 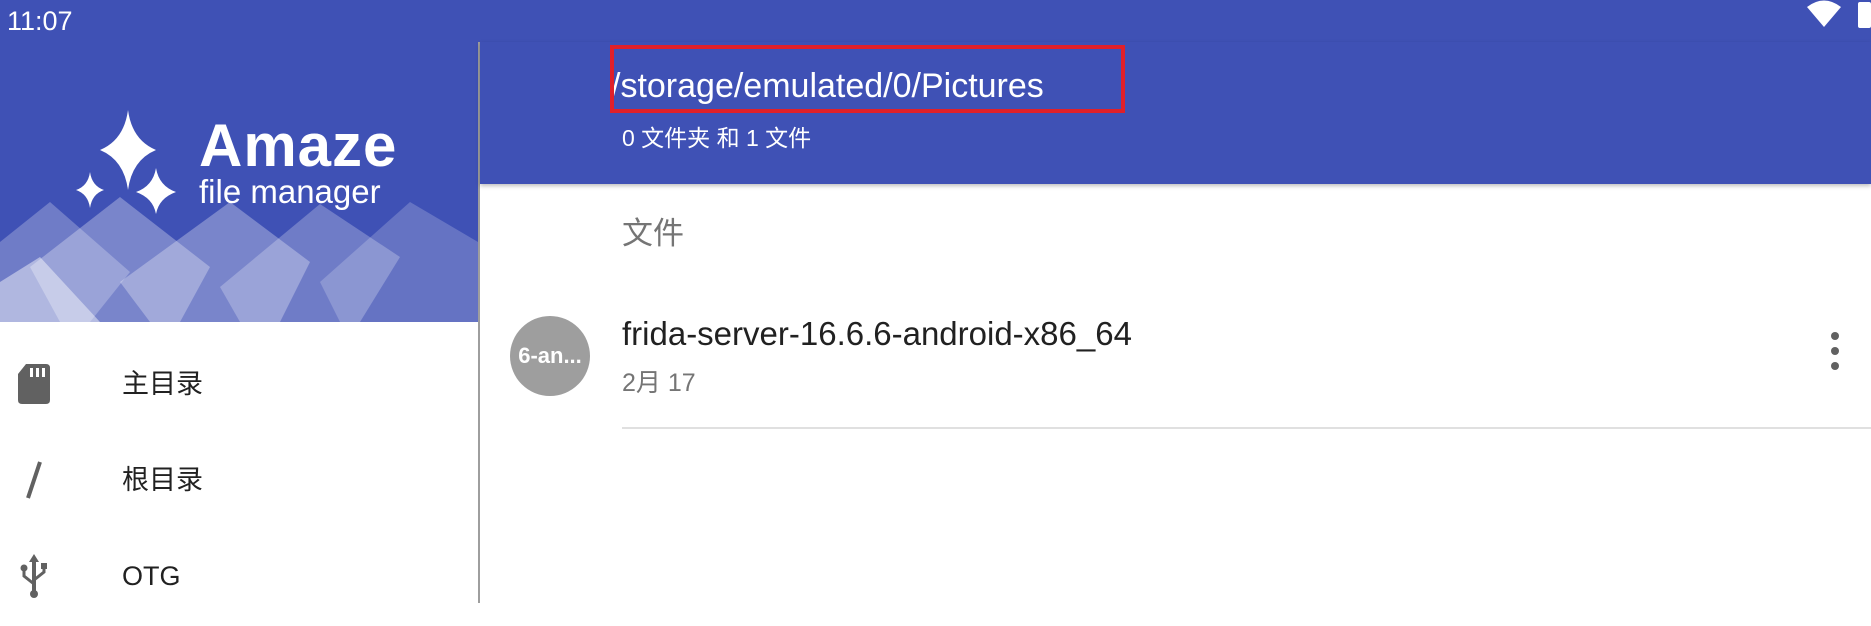 I want to click on file-name: frida-server-16.6.6-android-x86_64, so click(x=877, y=333).